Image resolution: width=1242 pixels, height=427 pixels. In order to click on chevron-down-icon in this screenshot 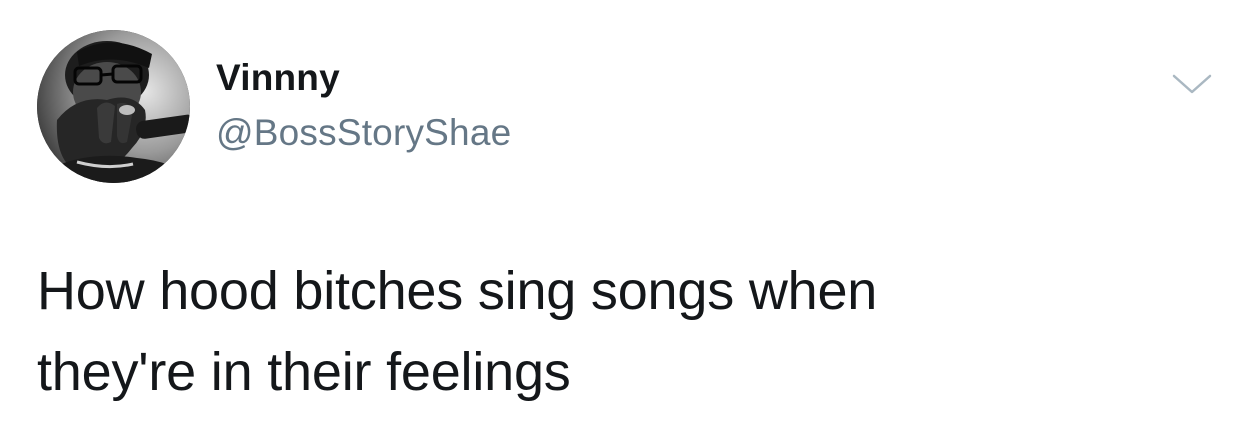, I will do `click(1192, 84)`.